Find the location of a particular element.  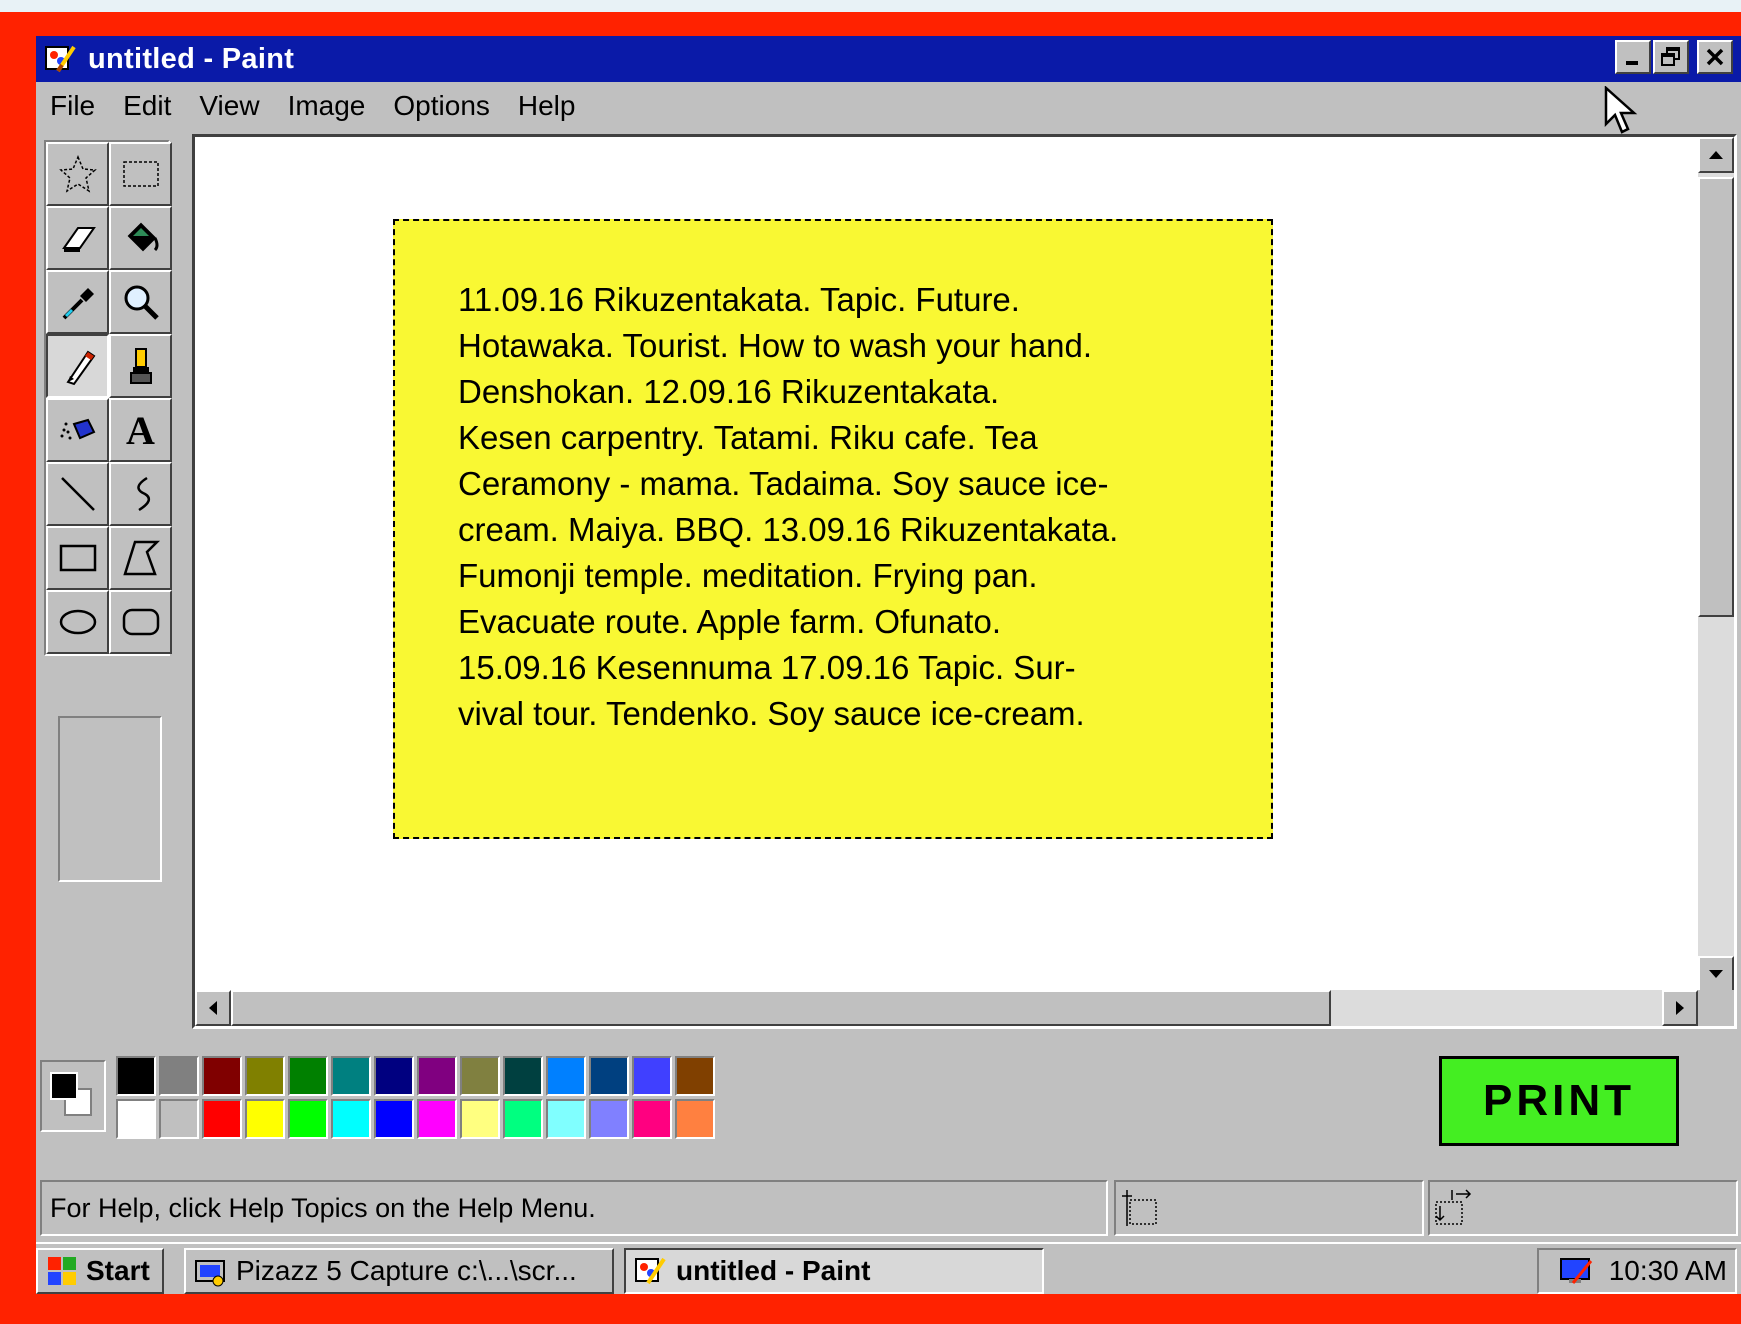

scroll-up-button is located at coordinates (1716, 155).